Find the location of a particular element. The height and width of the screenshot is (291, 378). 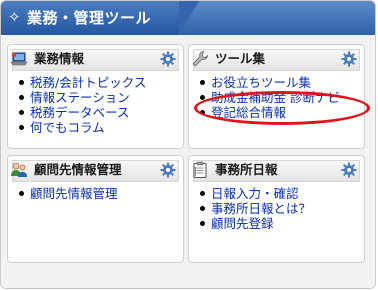

link-registration-info: 登記総合情報 is located at coordinates (248, 112).